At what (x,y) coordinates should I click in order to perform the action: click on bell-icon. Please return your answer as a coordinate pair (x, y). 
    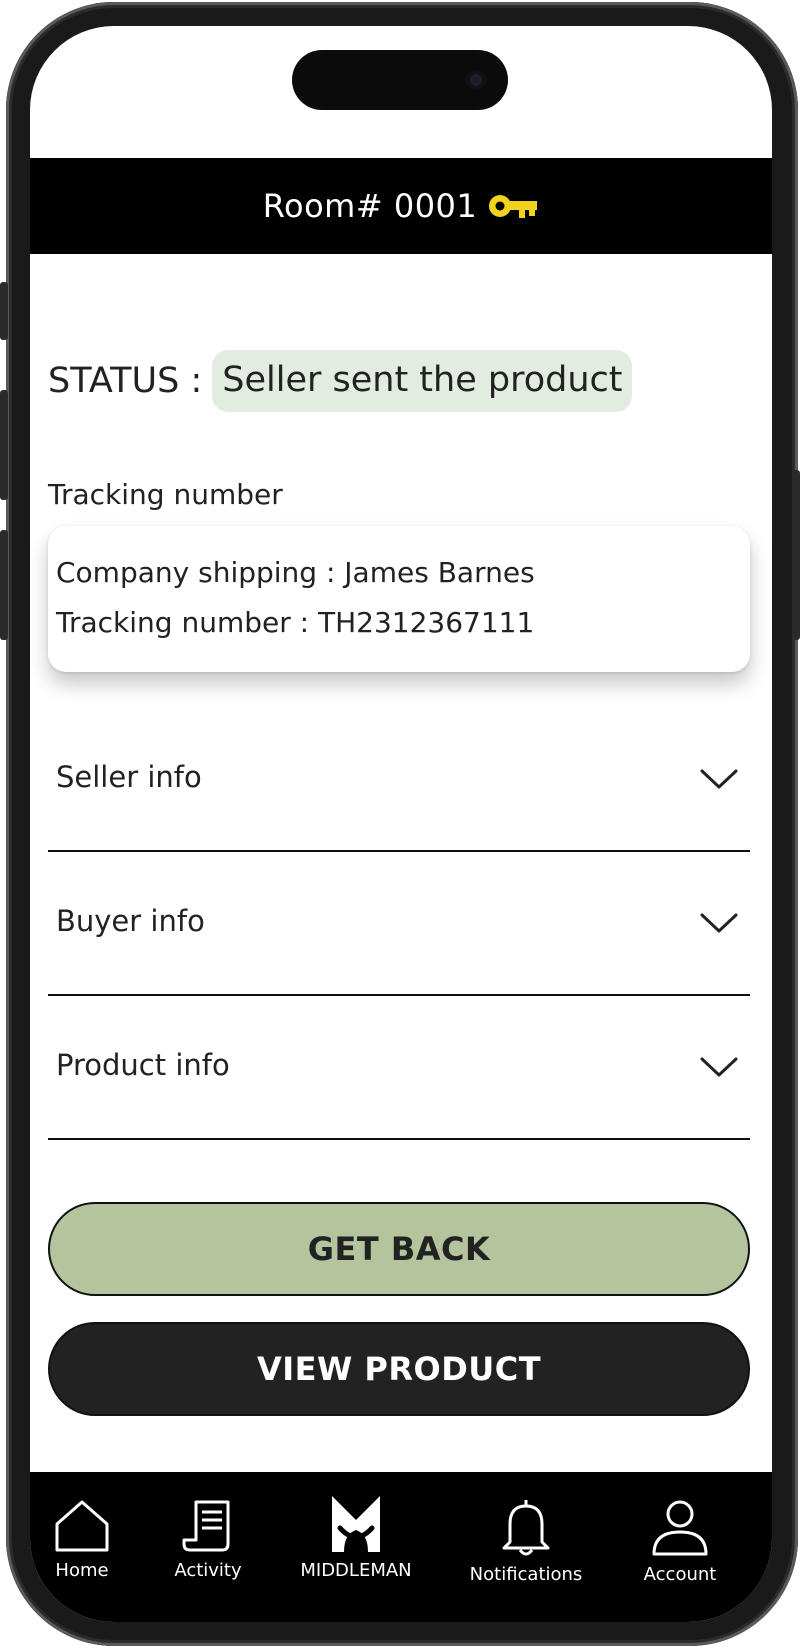
    Looking at the image, I should click on (526, 1528).